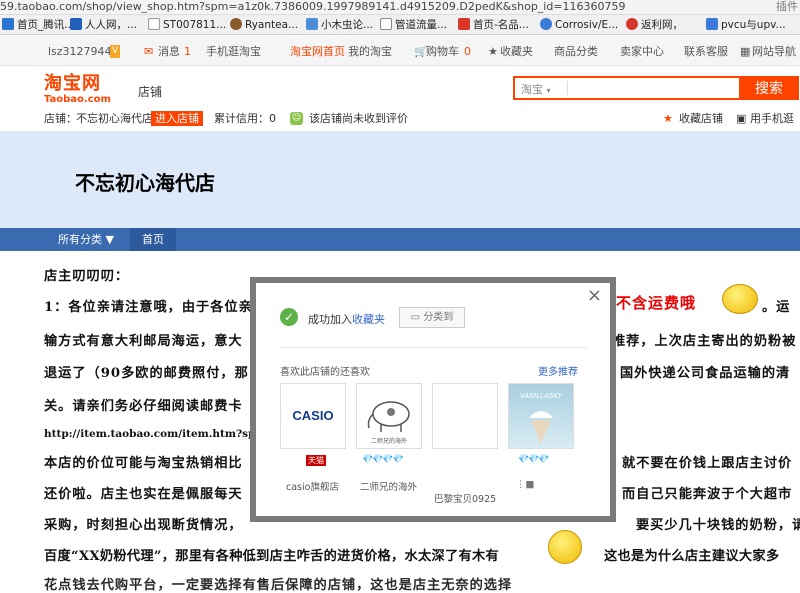  Describe the element at coordinates (776, 307) in the screenshot. I see `content-line: 。运` at that location.